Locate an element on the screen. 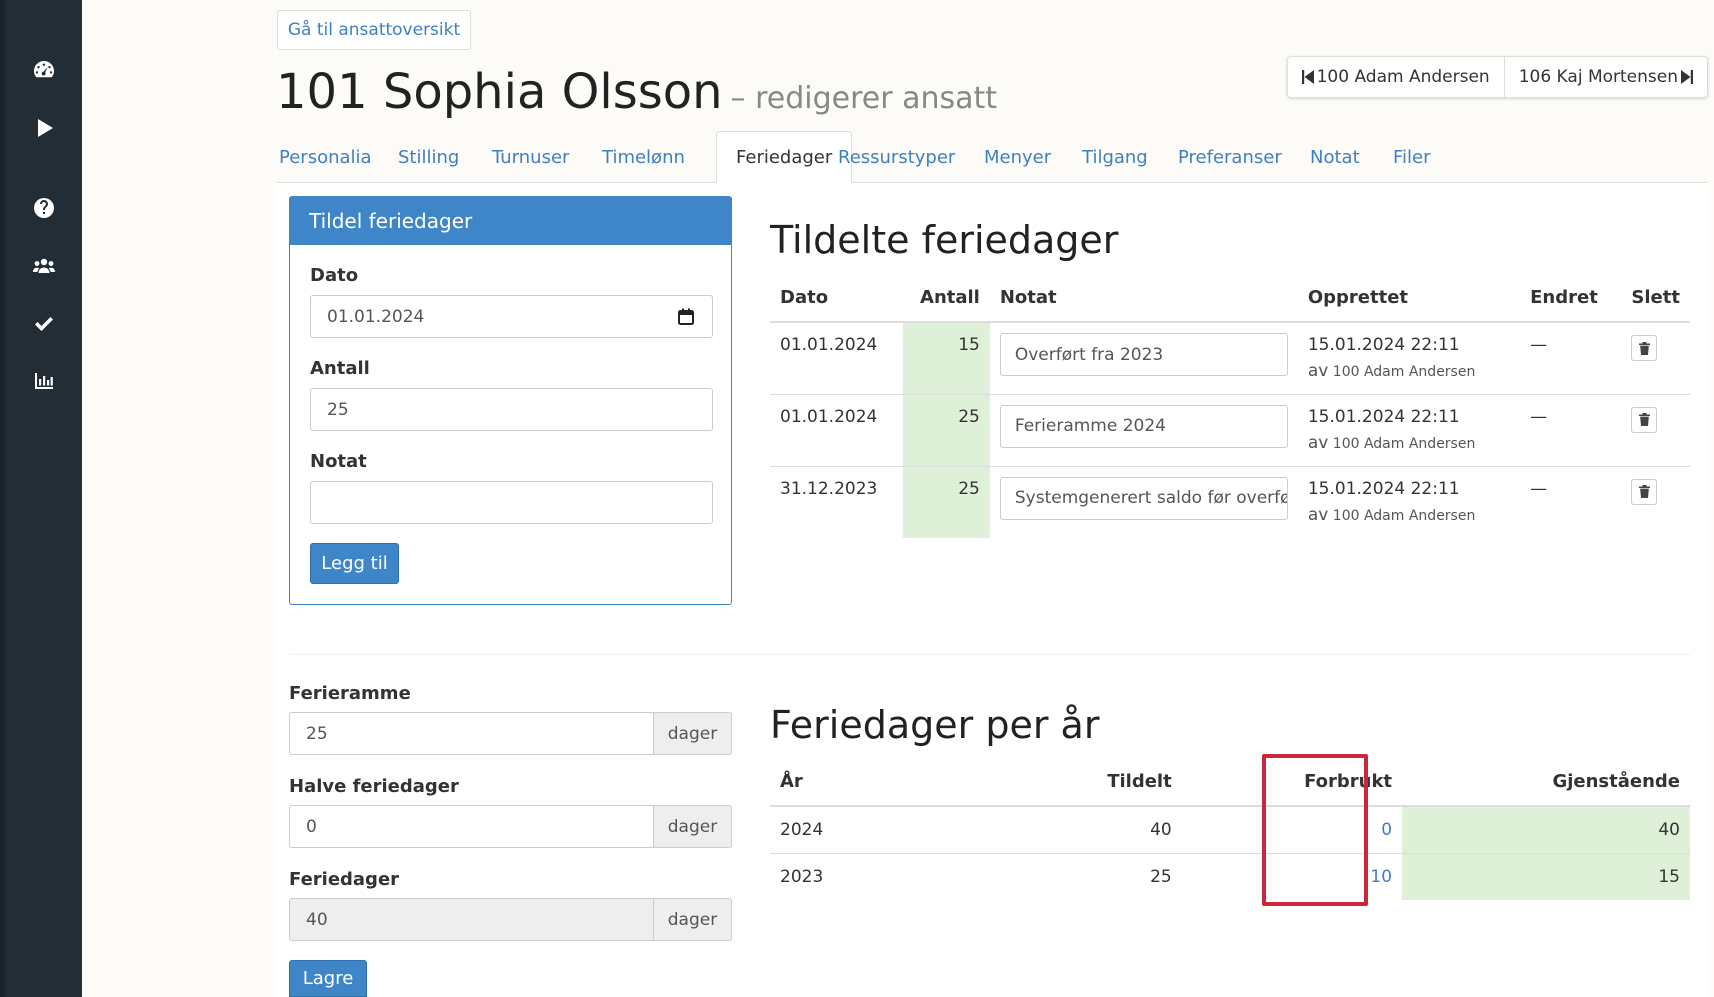  tab-tilgang: Tilgang is located at coordinates (1115, 157).